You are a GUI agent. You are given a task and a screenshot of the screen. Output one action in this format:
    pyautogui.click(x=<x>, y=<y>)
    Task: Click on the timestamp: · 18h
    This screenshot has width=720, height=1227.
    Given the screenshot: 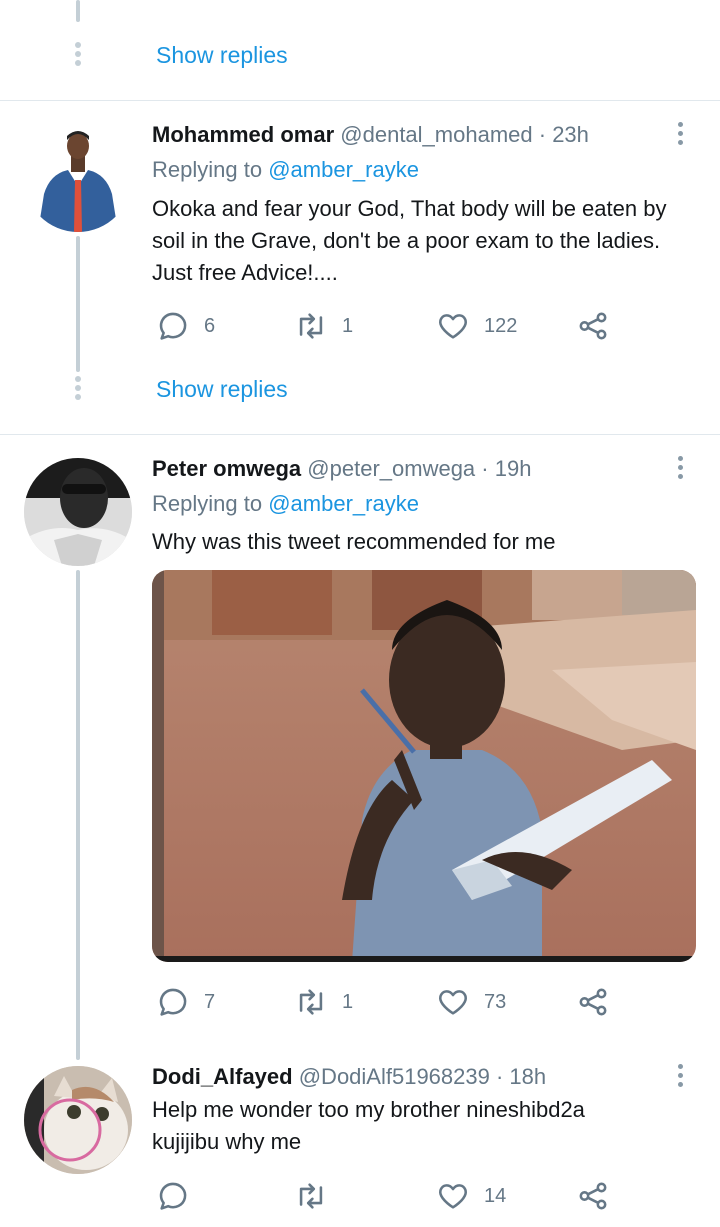 What is the action you would take?
    pyautogui.click(x=521, y=1076)
    